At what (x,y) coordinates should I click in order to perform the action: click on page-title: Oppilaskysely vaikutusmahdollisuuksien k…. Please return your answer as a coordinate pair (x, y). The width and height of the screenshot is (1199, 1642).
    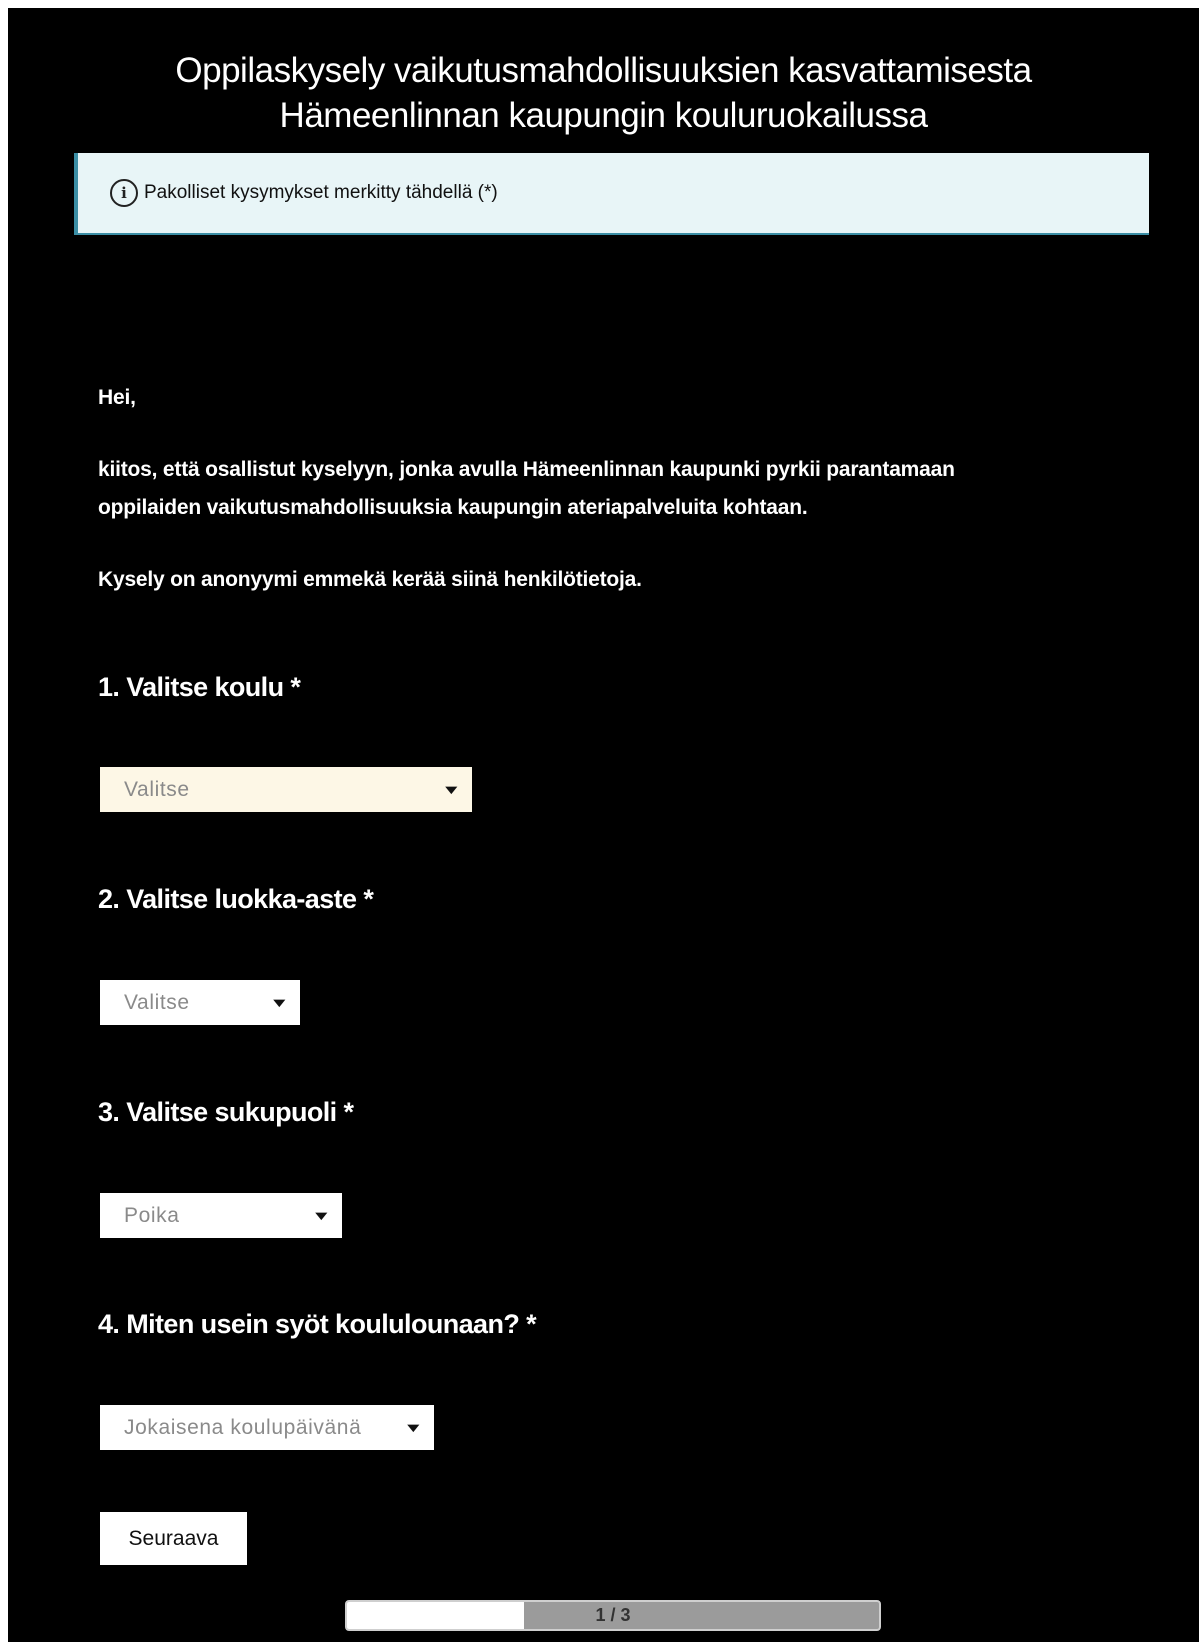
    Looking at the image, I should click on (603, 93).